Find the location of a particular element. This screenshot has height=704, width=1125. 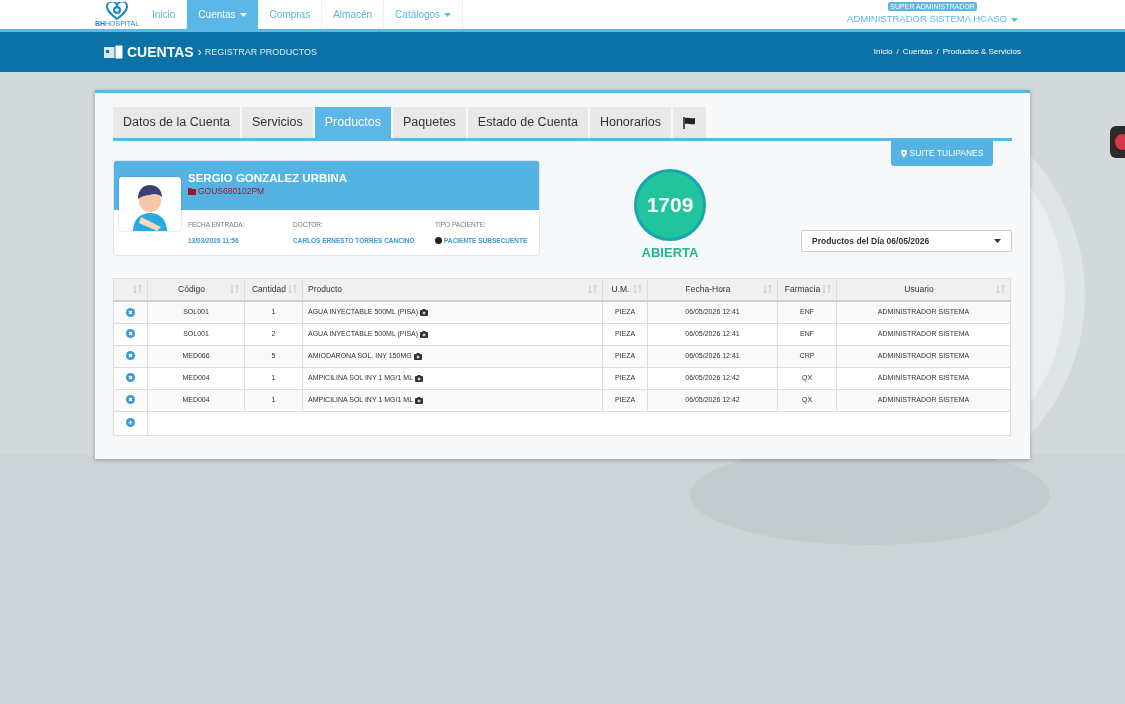

floating-widget-icon is located at coordinates (1117, 142).